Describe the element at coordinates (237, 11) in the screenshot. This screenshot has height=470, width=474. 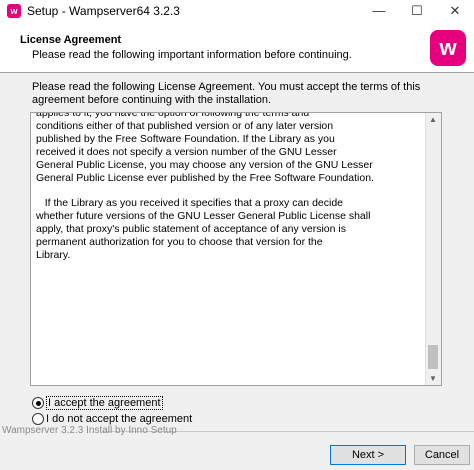
I see `title-bar: w Setup - Wampserver64 3.2.3 — ☐ ✕` at that location.